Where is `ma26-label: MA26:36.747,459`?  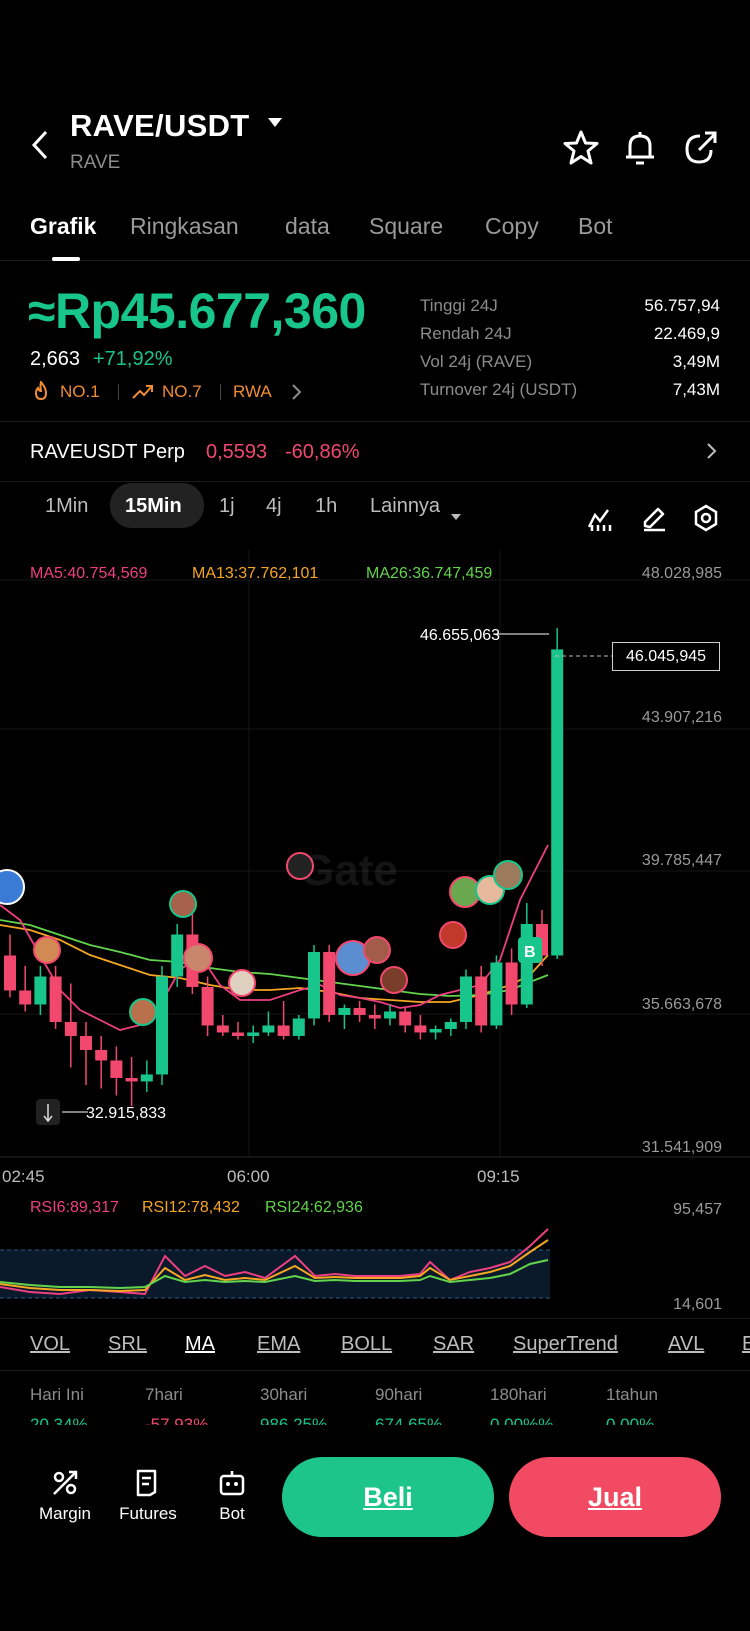
ma26-label: MA26:36.747,459 is located at coordinates (429, 573).